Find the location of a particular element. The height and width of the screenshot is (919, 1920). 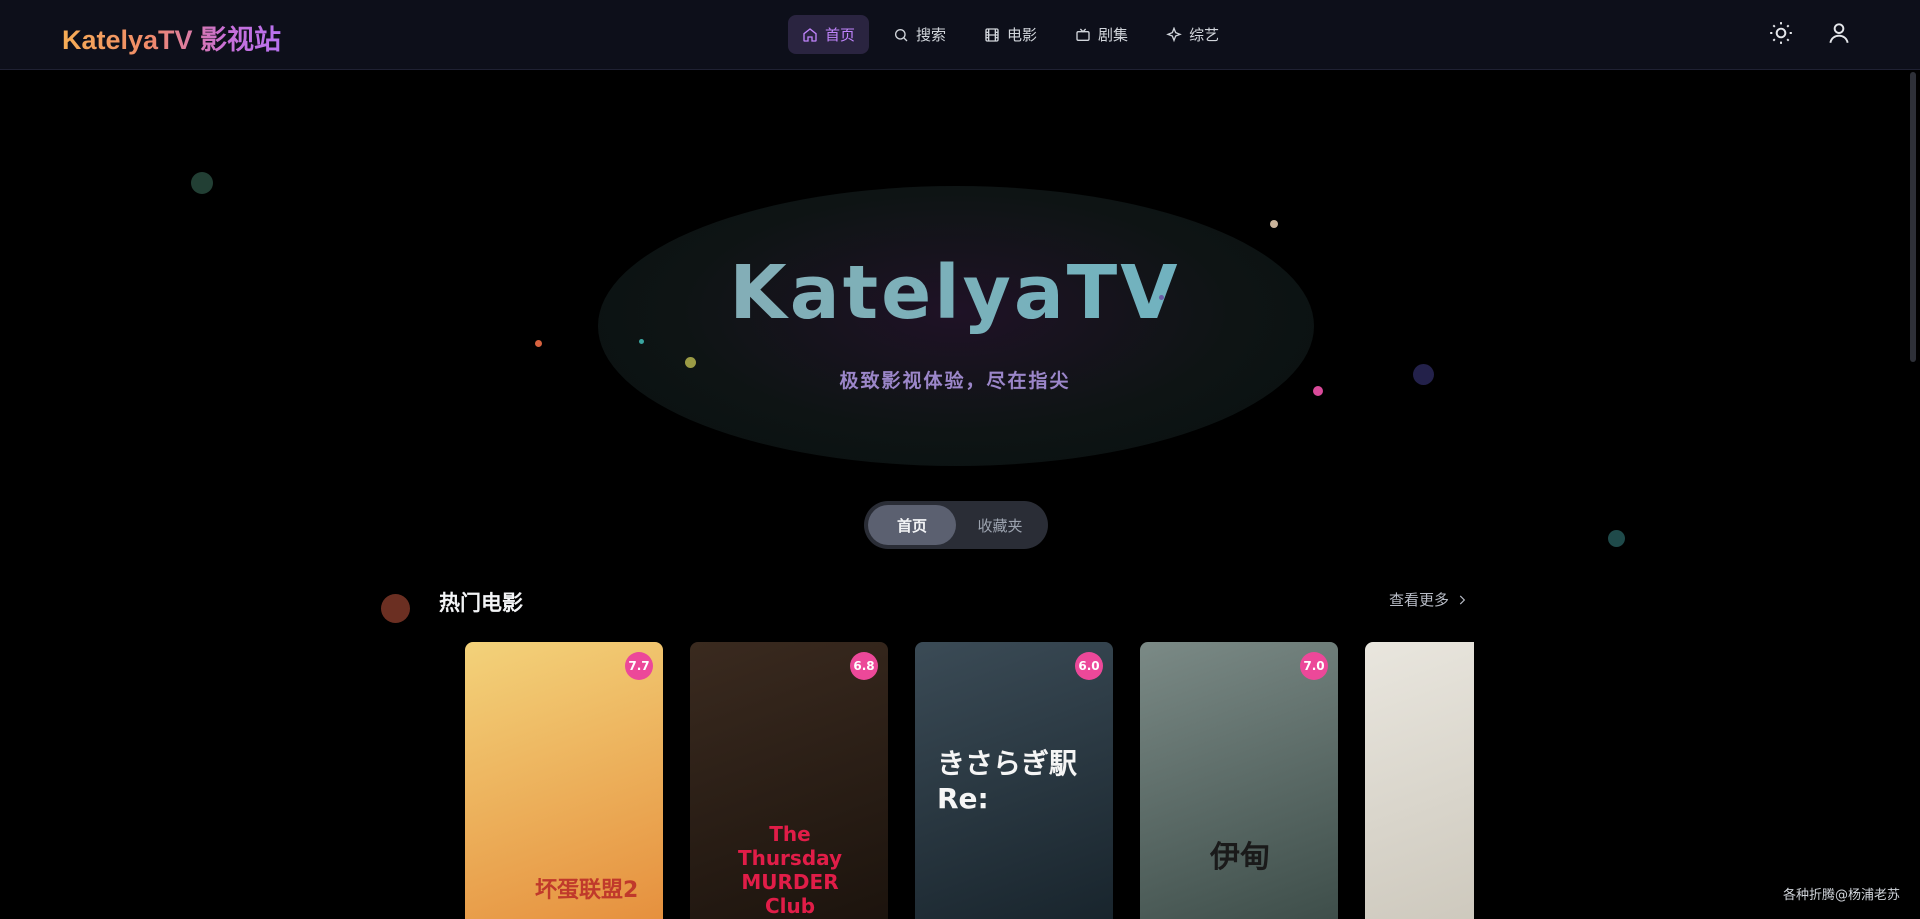

poster-title: 坏蛋联盟2 is located at coordinates (587, 890).